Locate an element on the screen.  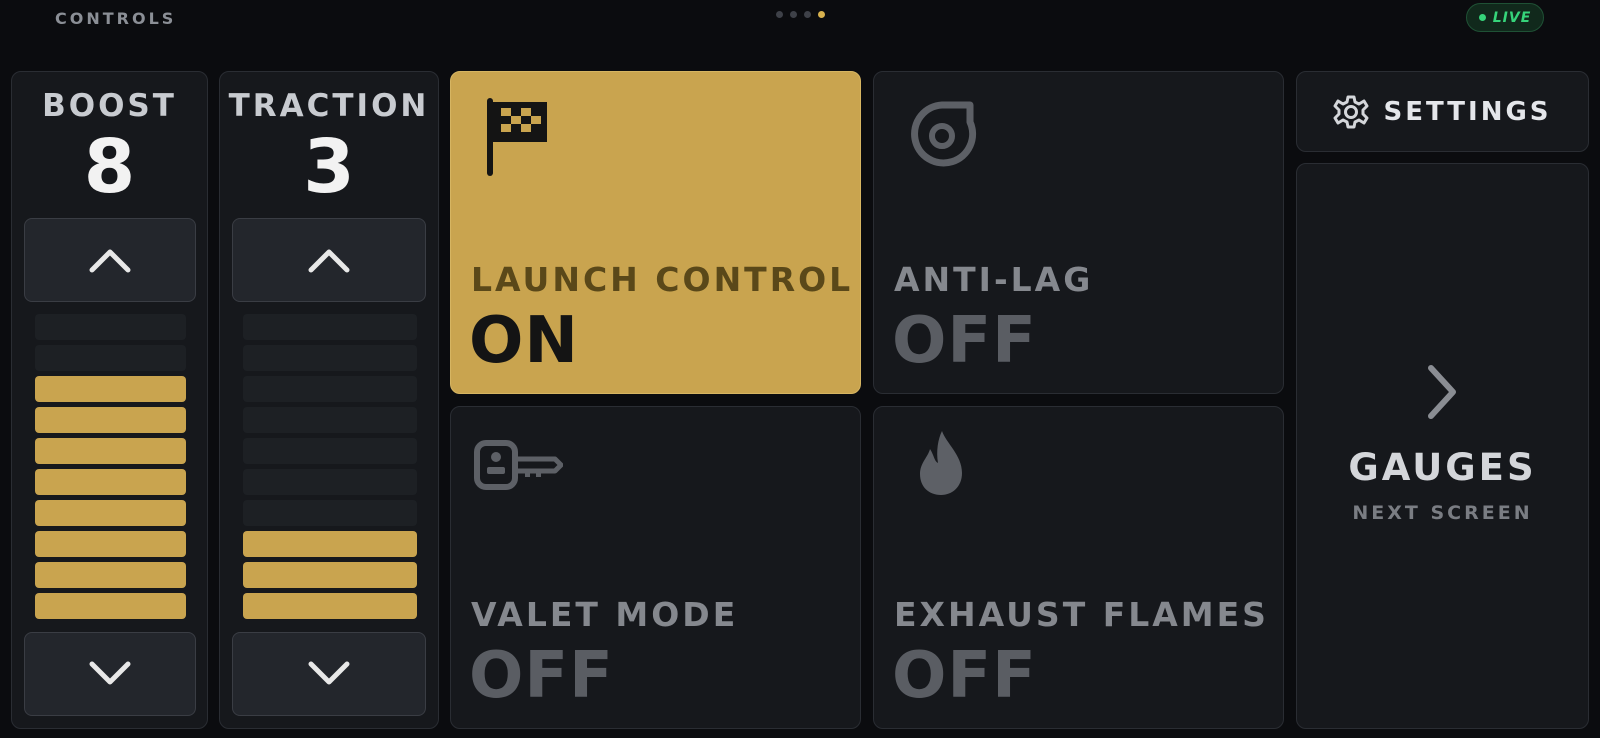
boost-value: 8 is located at coordinates (109, 167).